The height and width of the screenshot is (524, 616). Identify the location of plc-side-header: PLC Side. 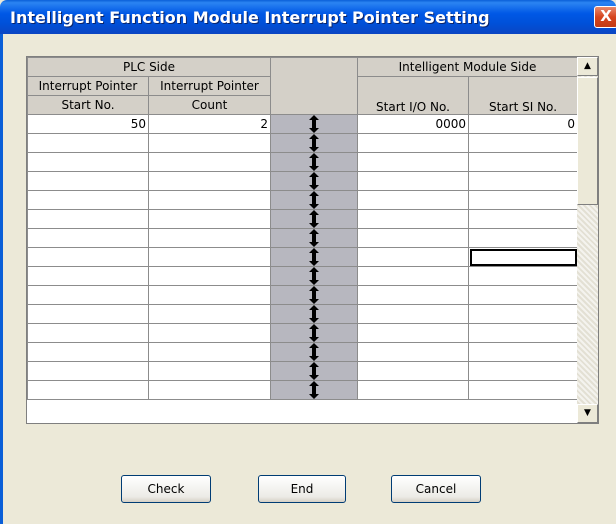
(149, 67).